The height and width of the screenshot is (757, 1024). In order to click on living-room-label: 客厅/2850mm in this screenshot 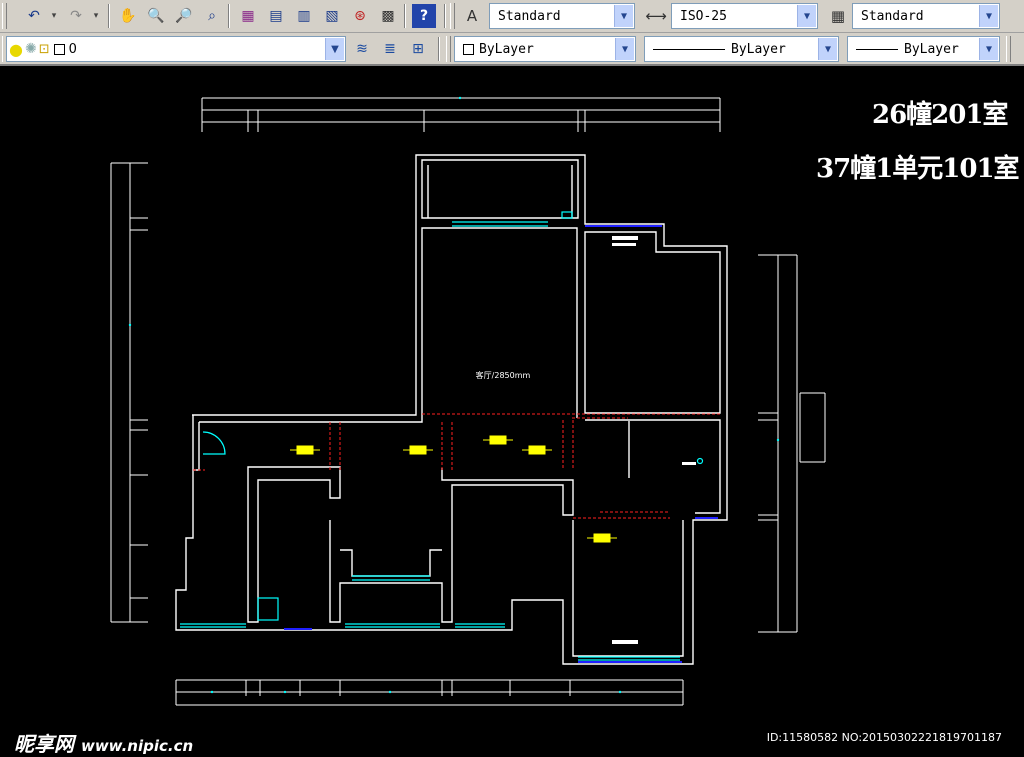, I will do `click(503, 375)`.